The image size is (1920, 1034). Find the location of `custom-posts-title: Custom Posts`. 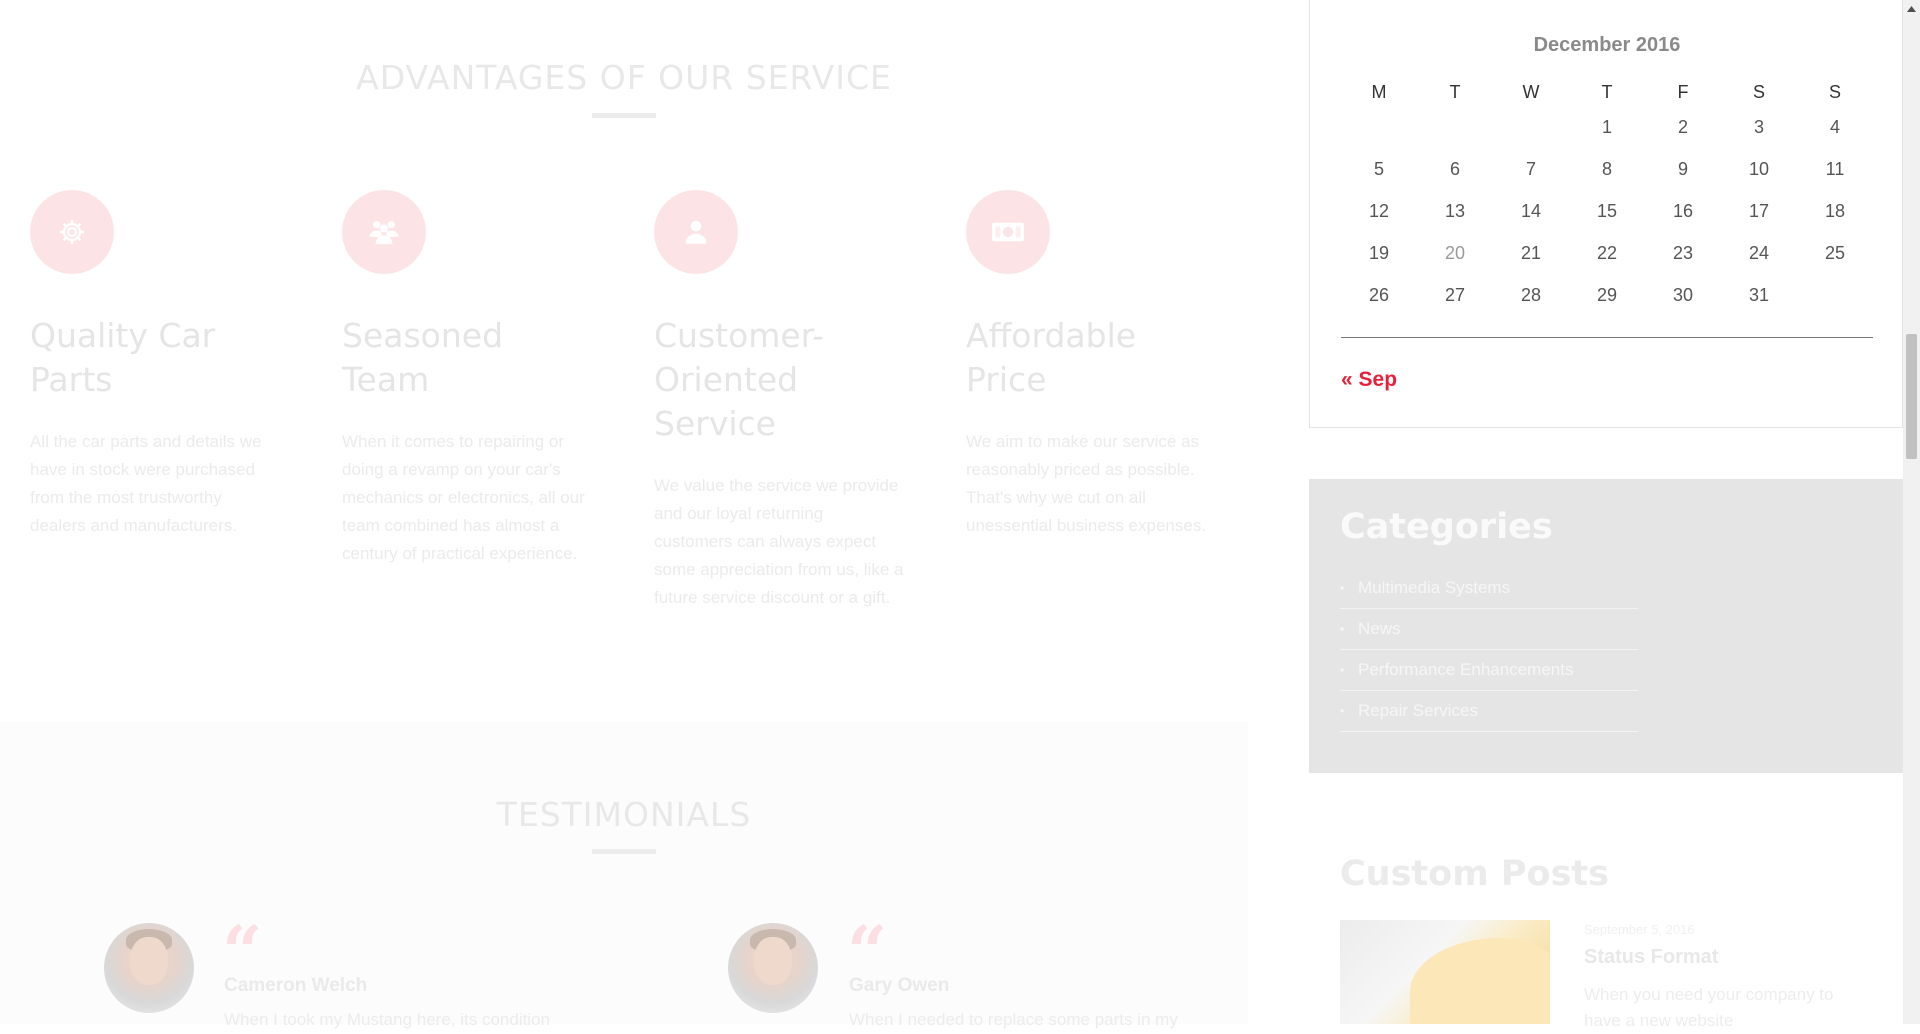

custom-posts-title: Custom Posts is located at coordinates (1474, 874).